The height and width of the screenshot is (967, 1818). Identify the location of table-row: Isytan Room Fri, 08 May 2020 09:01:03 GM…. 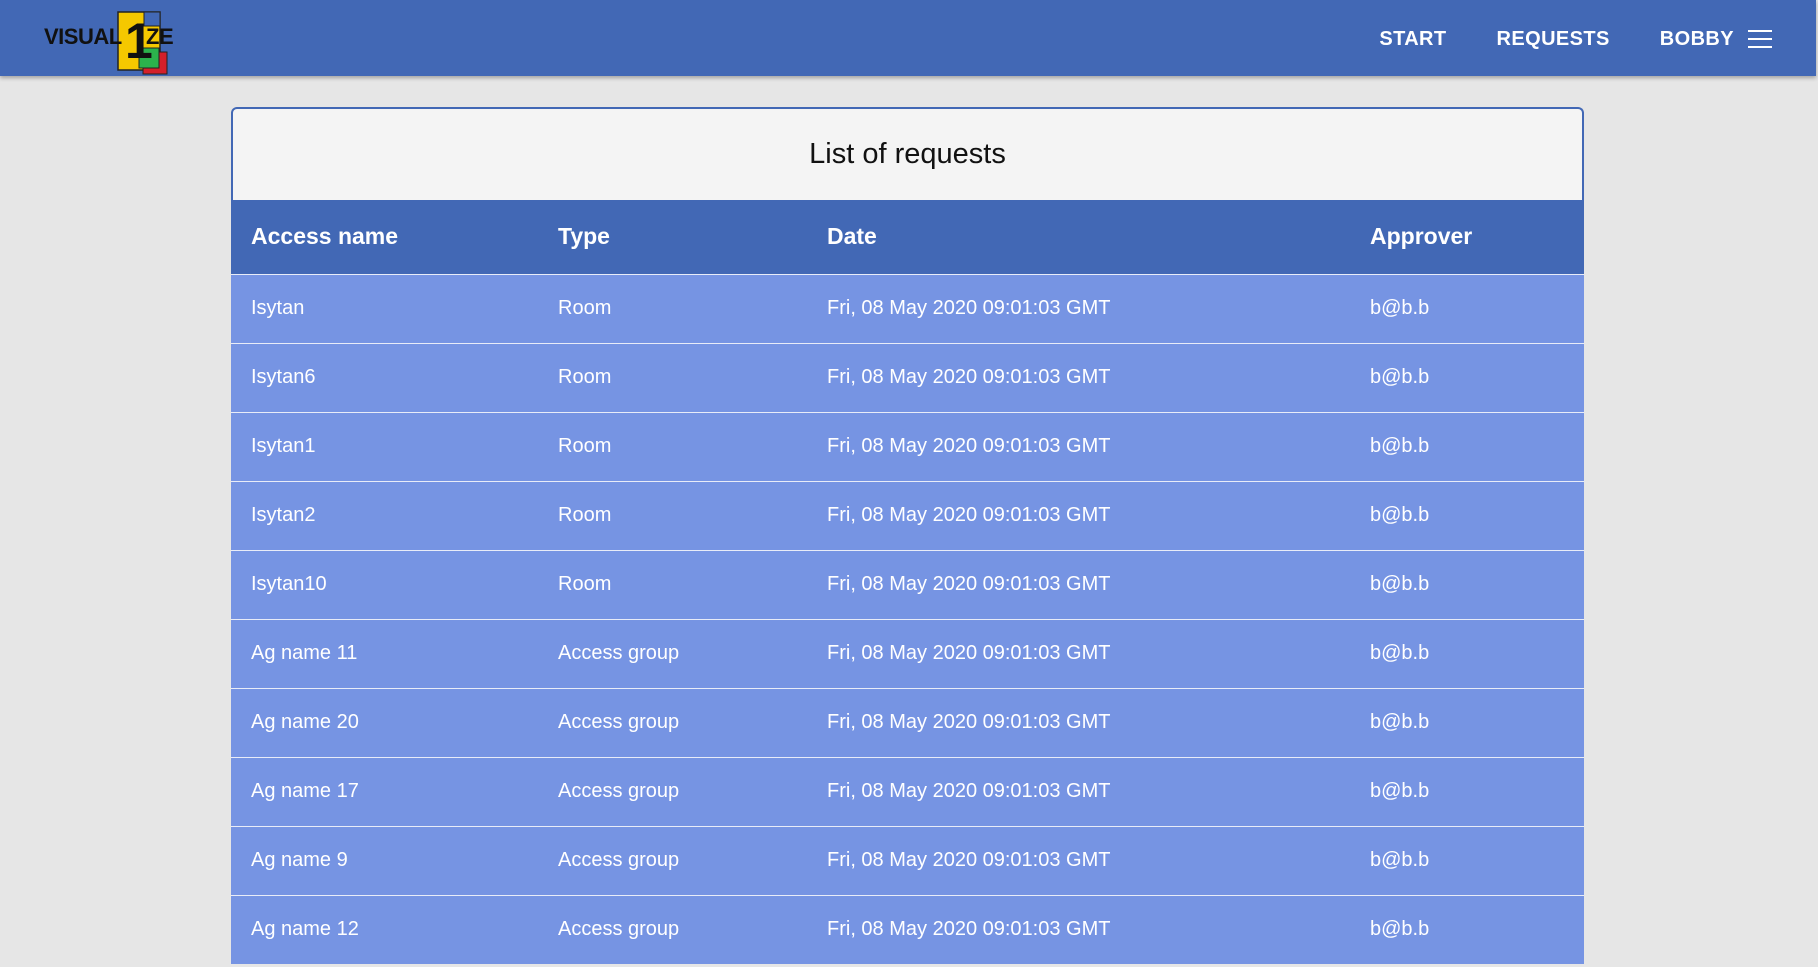
(907, 308).